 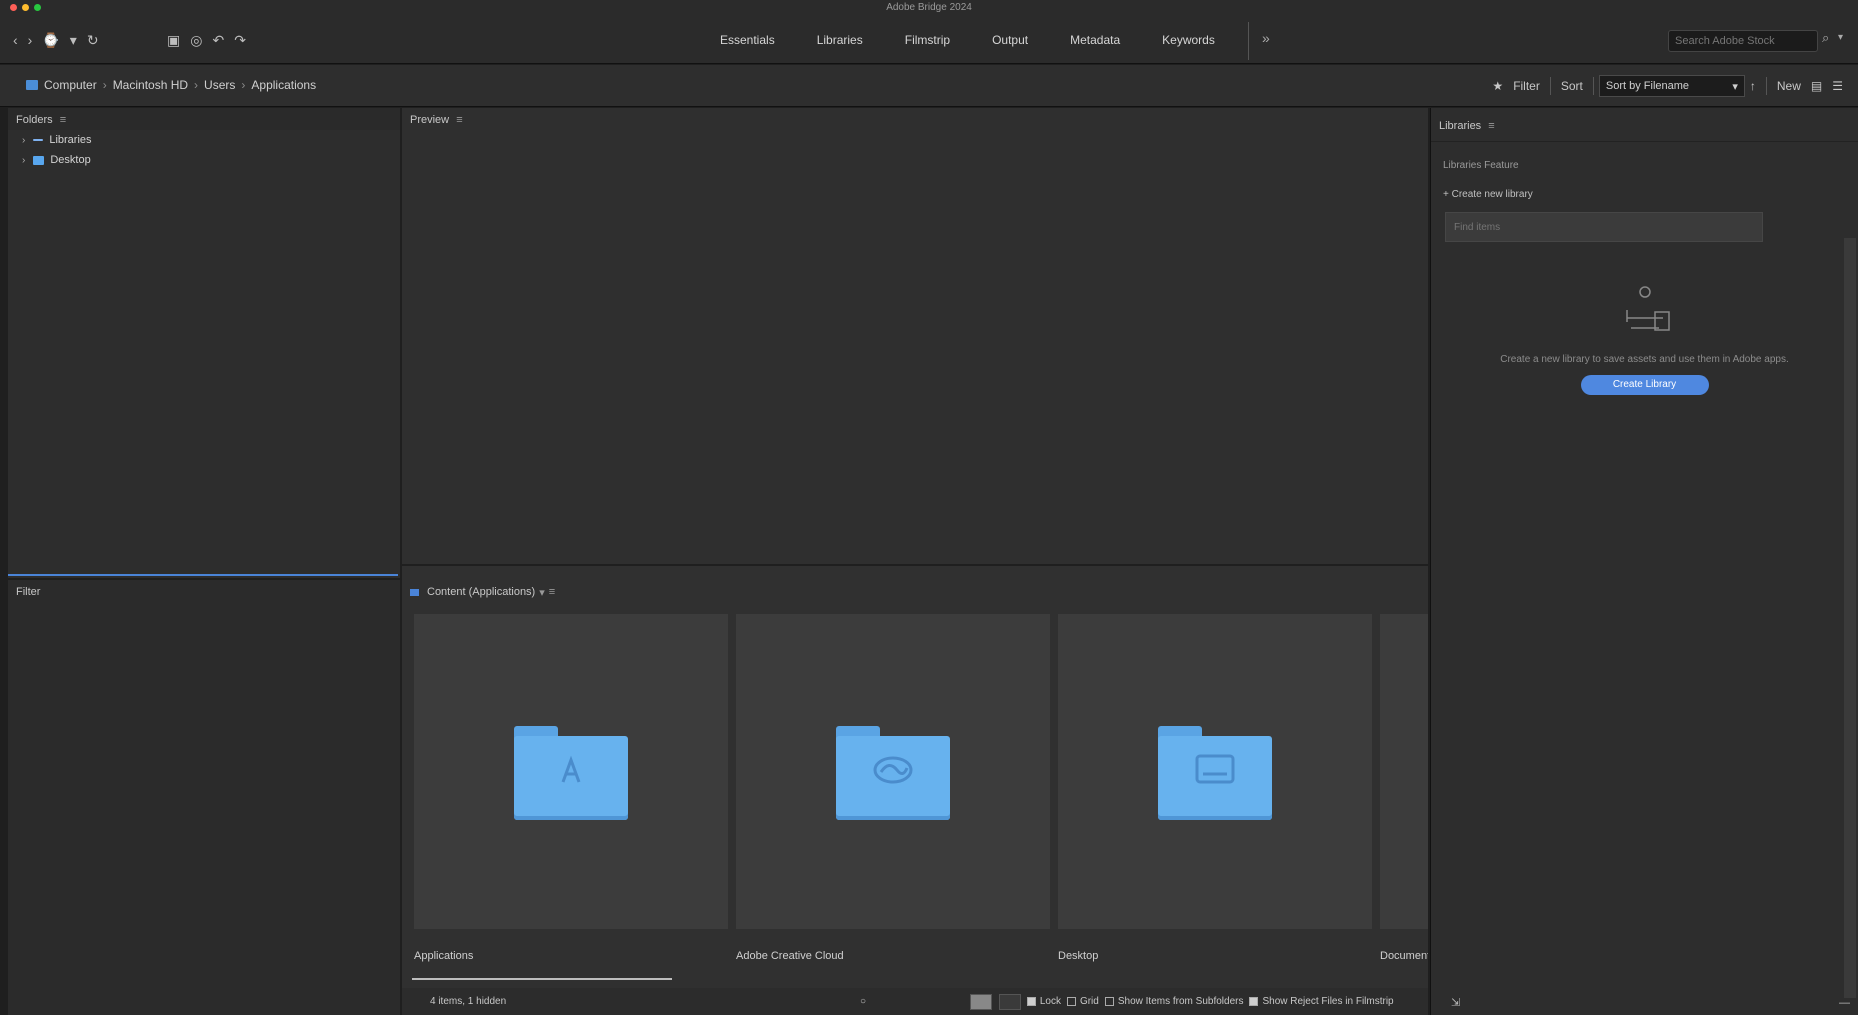 I want to click on thumbnail-applications, so click(x=571, y=771).